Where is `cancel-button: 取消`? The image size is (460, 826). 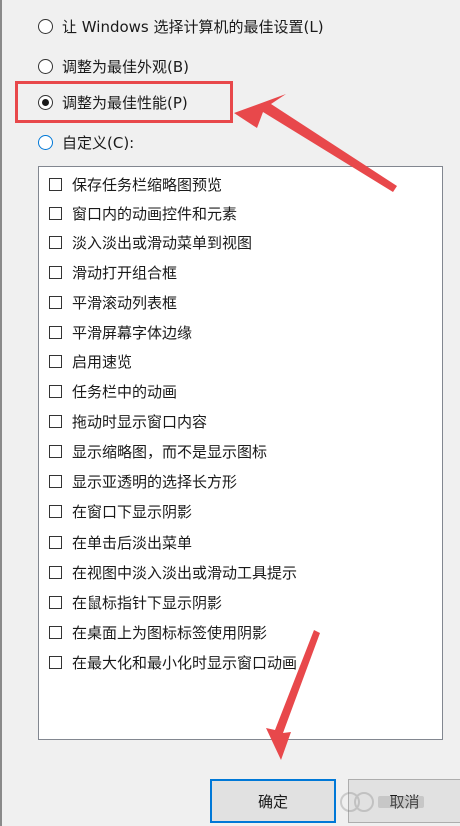 cancel-button: 取消 is located at coordinates (404, 801).